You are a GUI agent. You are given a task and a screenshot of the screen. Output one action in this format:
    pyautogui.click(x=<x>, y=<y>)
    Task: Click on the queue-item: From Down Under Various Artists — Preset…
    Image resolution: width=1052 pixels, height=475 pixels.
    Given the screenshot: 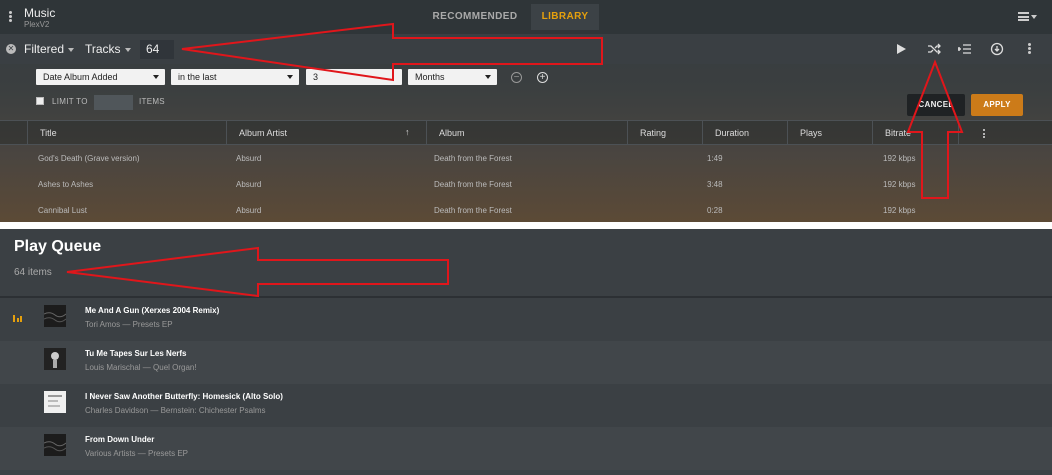 What is the action you would take?
    pyautogui.click(x=526, y=448)
    